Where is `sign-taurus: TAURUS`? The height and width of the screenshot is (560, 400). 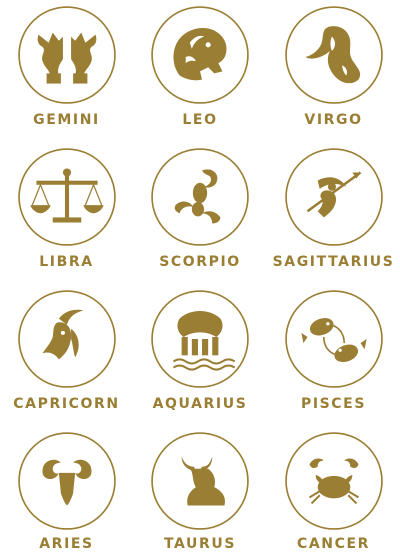 sign-taurus: TAURUS is located at coordinates (200, 493).